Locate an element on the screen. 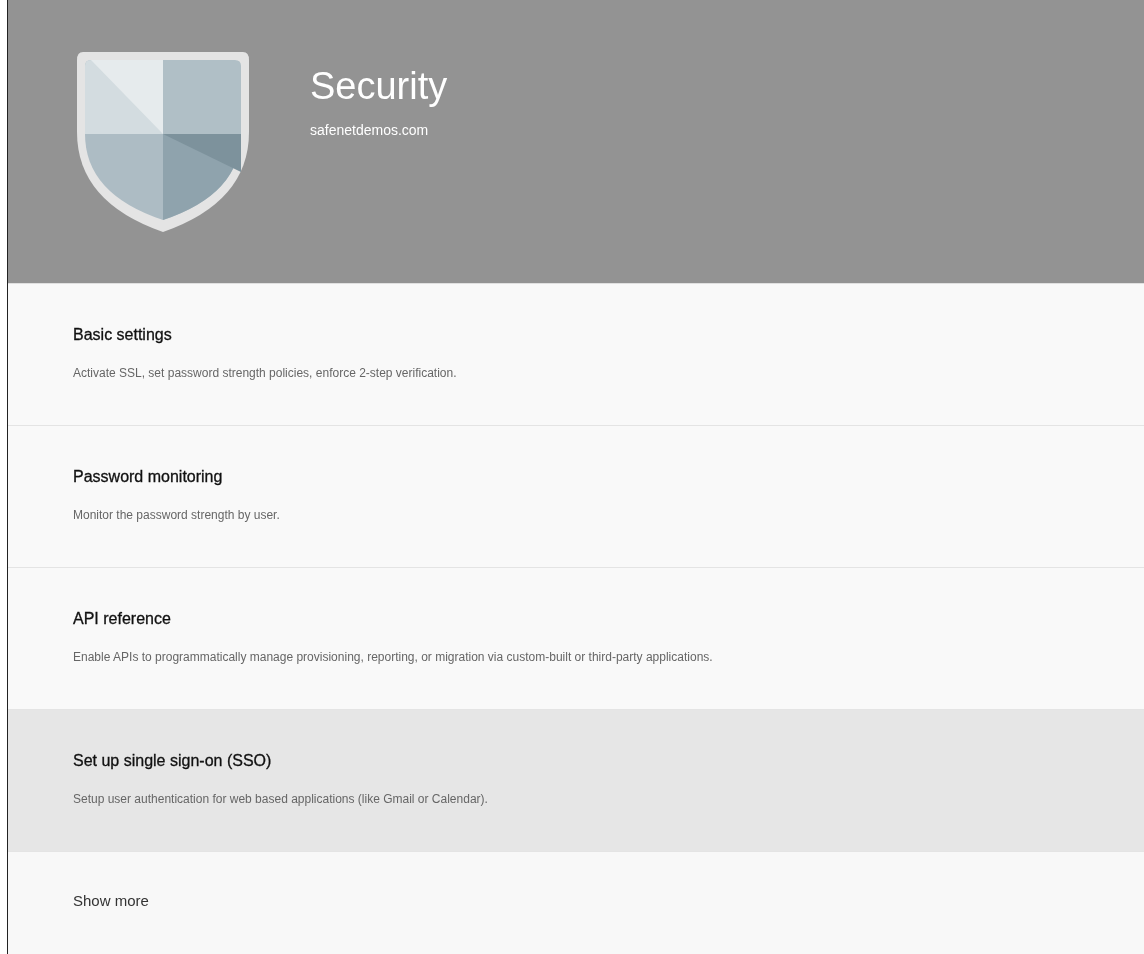  setting-title: Password monitoring is located at coordinates (148, 477).